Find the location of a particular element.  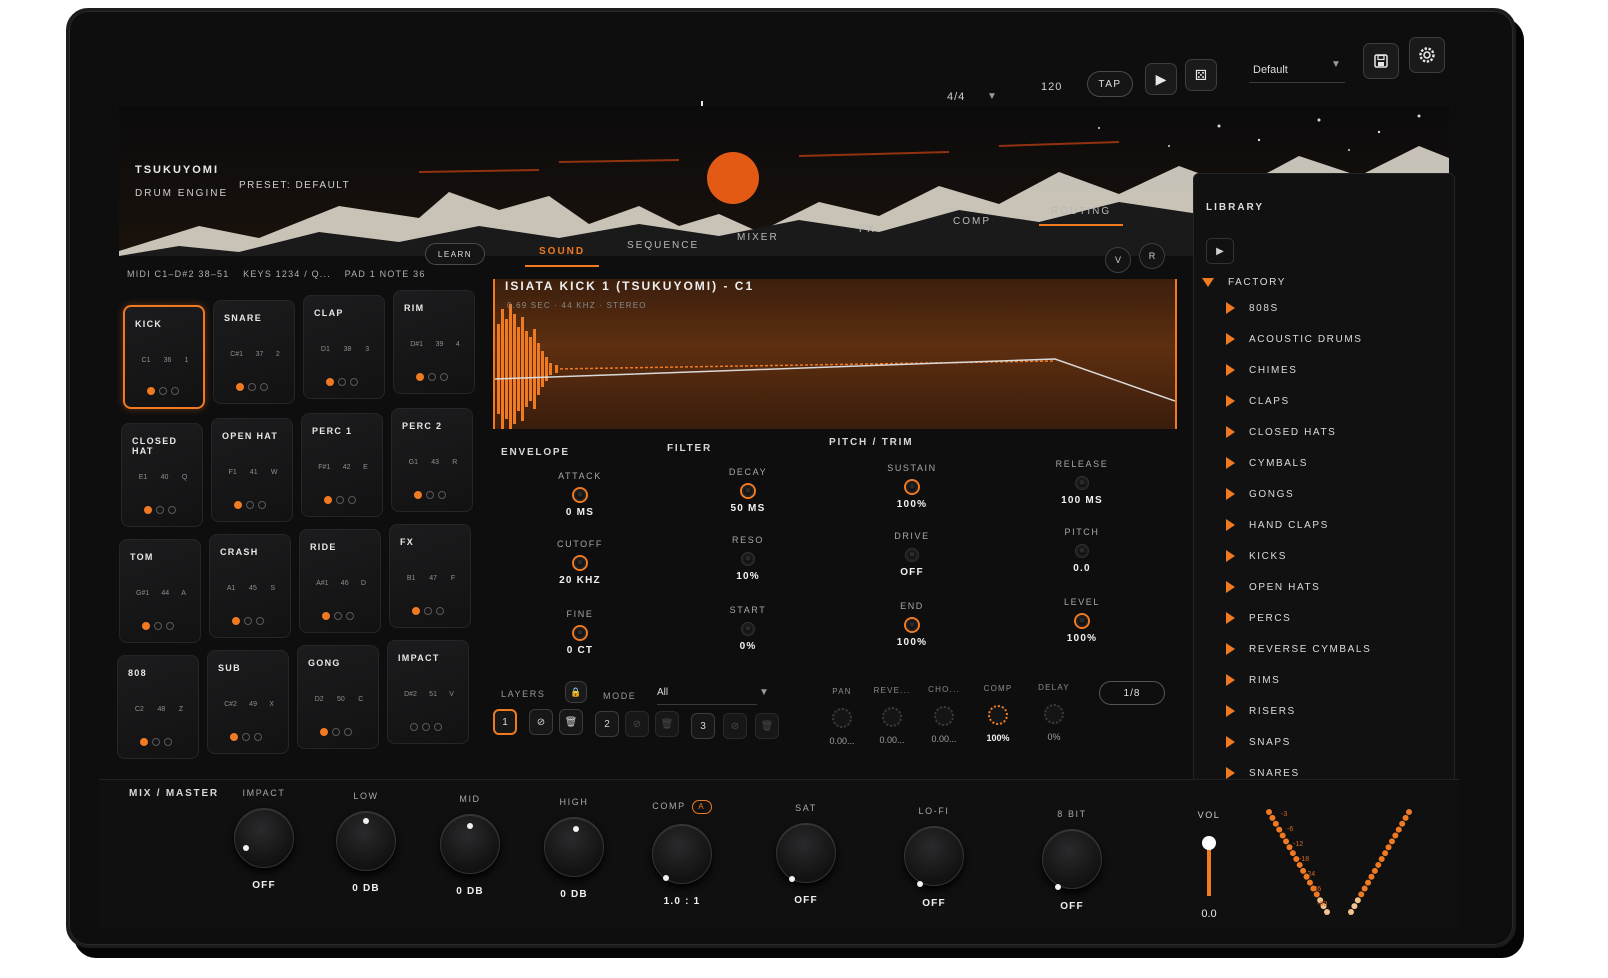

tab-sound: SOUND is located at coordinates (562, 256).